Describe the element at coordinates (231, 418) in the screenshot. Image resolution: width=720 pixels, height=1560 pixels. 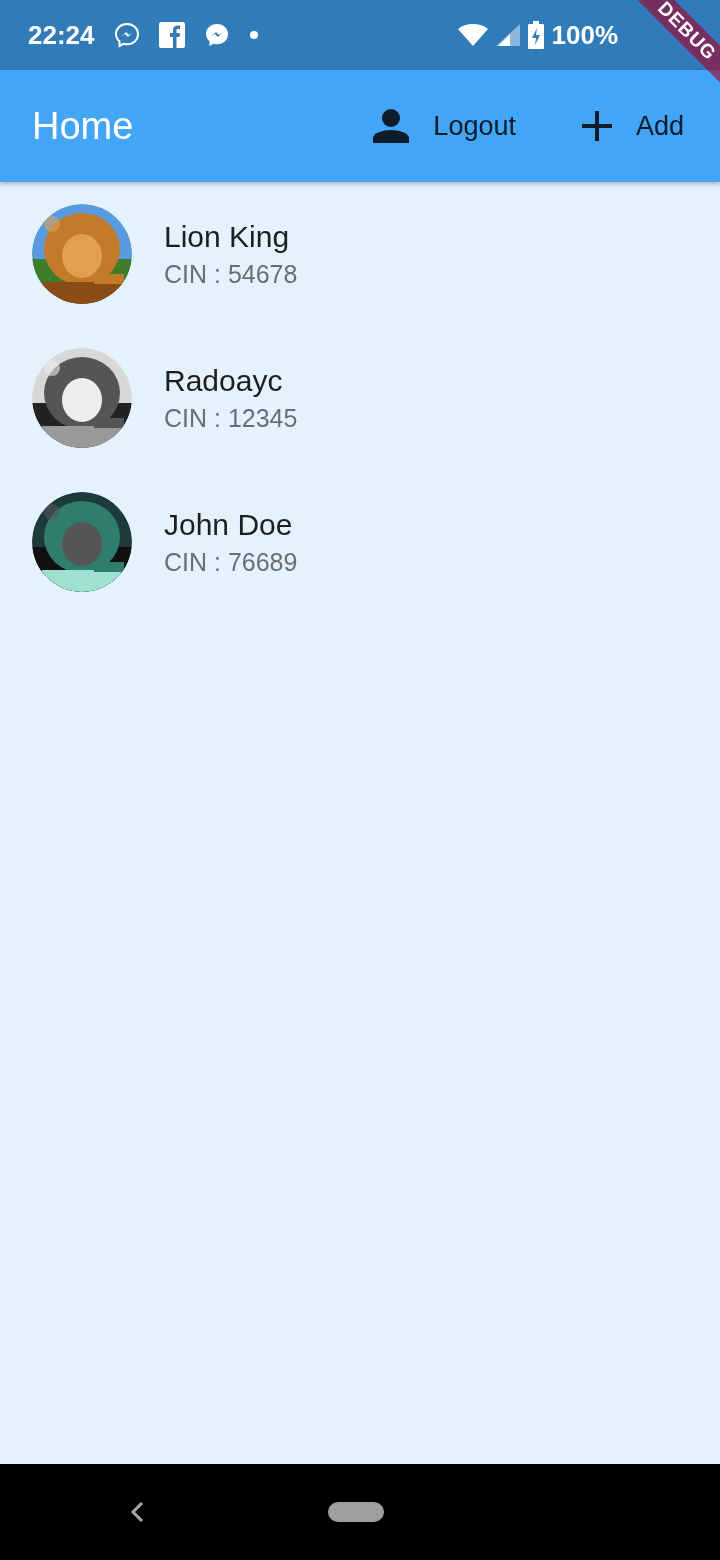
I see `person-cin: CIN : 12345` at that location.